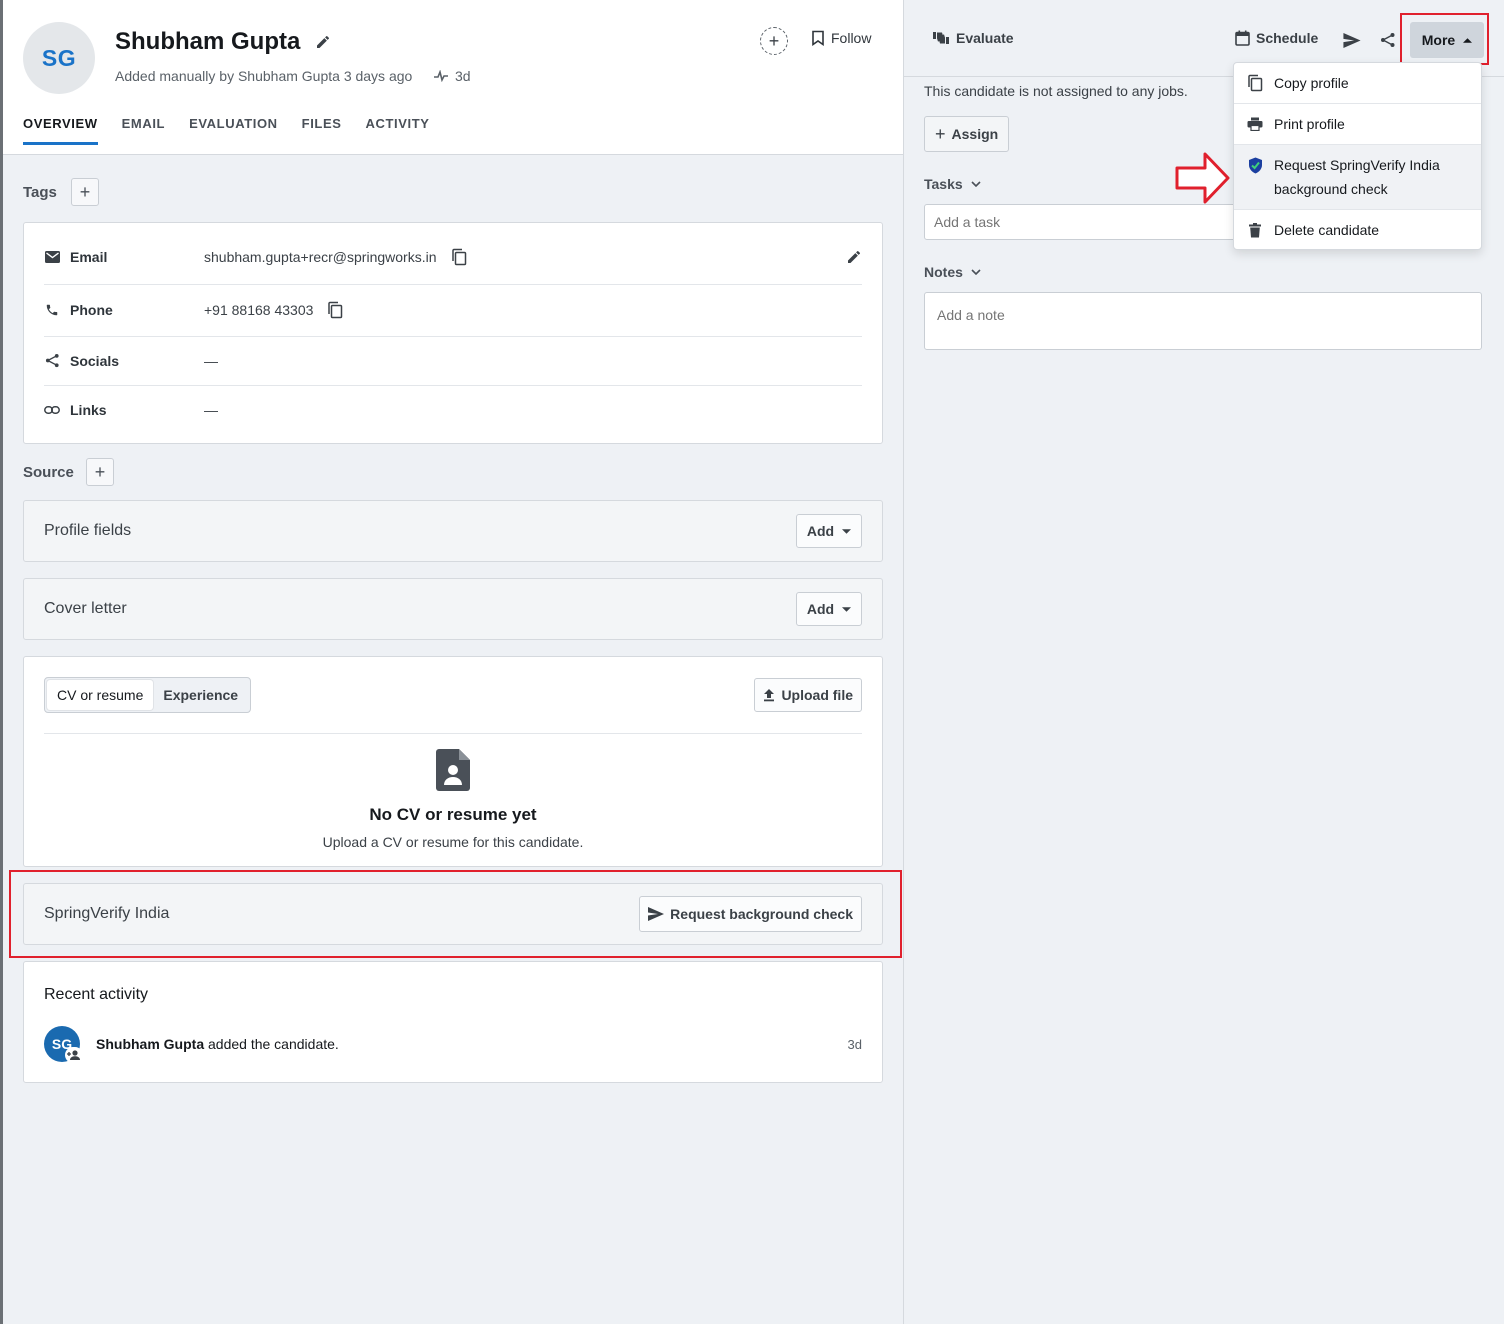 Image resolution: width=1504 pixels, height=1324 pixels. I want to click on evaluate-label: Evaluate, so click(985, 38).